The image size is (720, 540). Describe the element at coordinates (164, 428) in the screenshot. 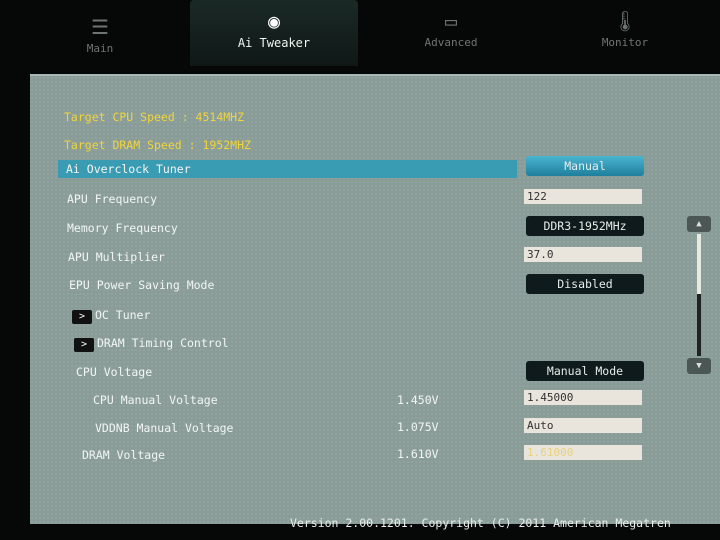

I see `vddnb-voltage-label: VDDNB Manual Voltage` at that location.